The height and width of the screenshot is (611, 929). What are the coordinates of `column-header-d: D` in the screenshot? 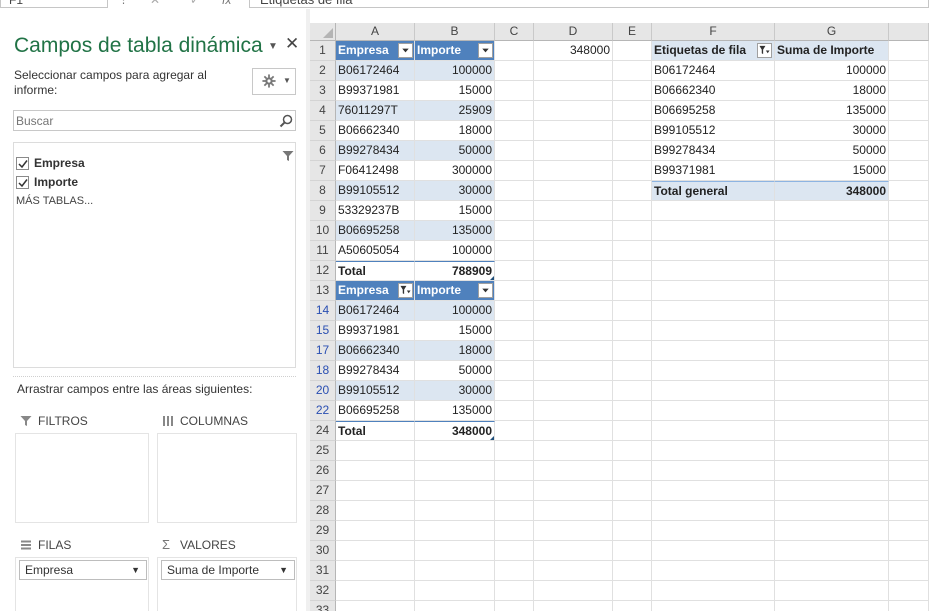 It's located at (573, 32).